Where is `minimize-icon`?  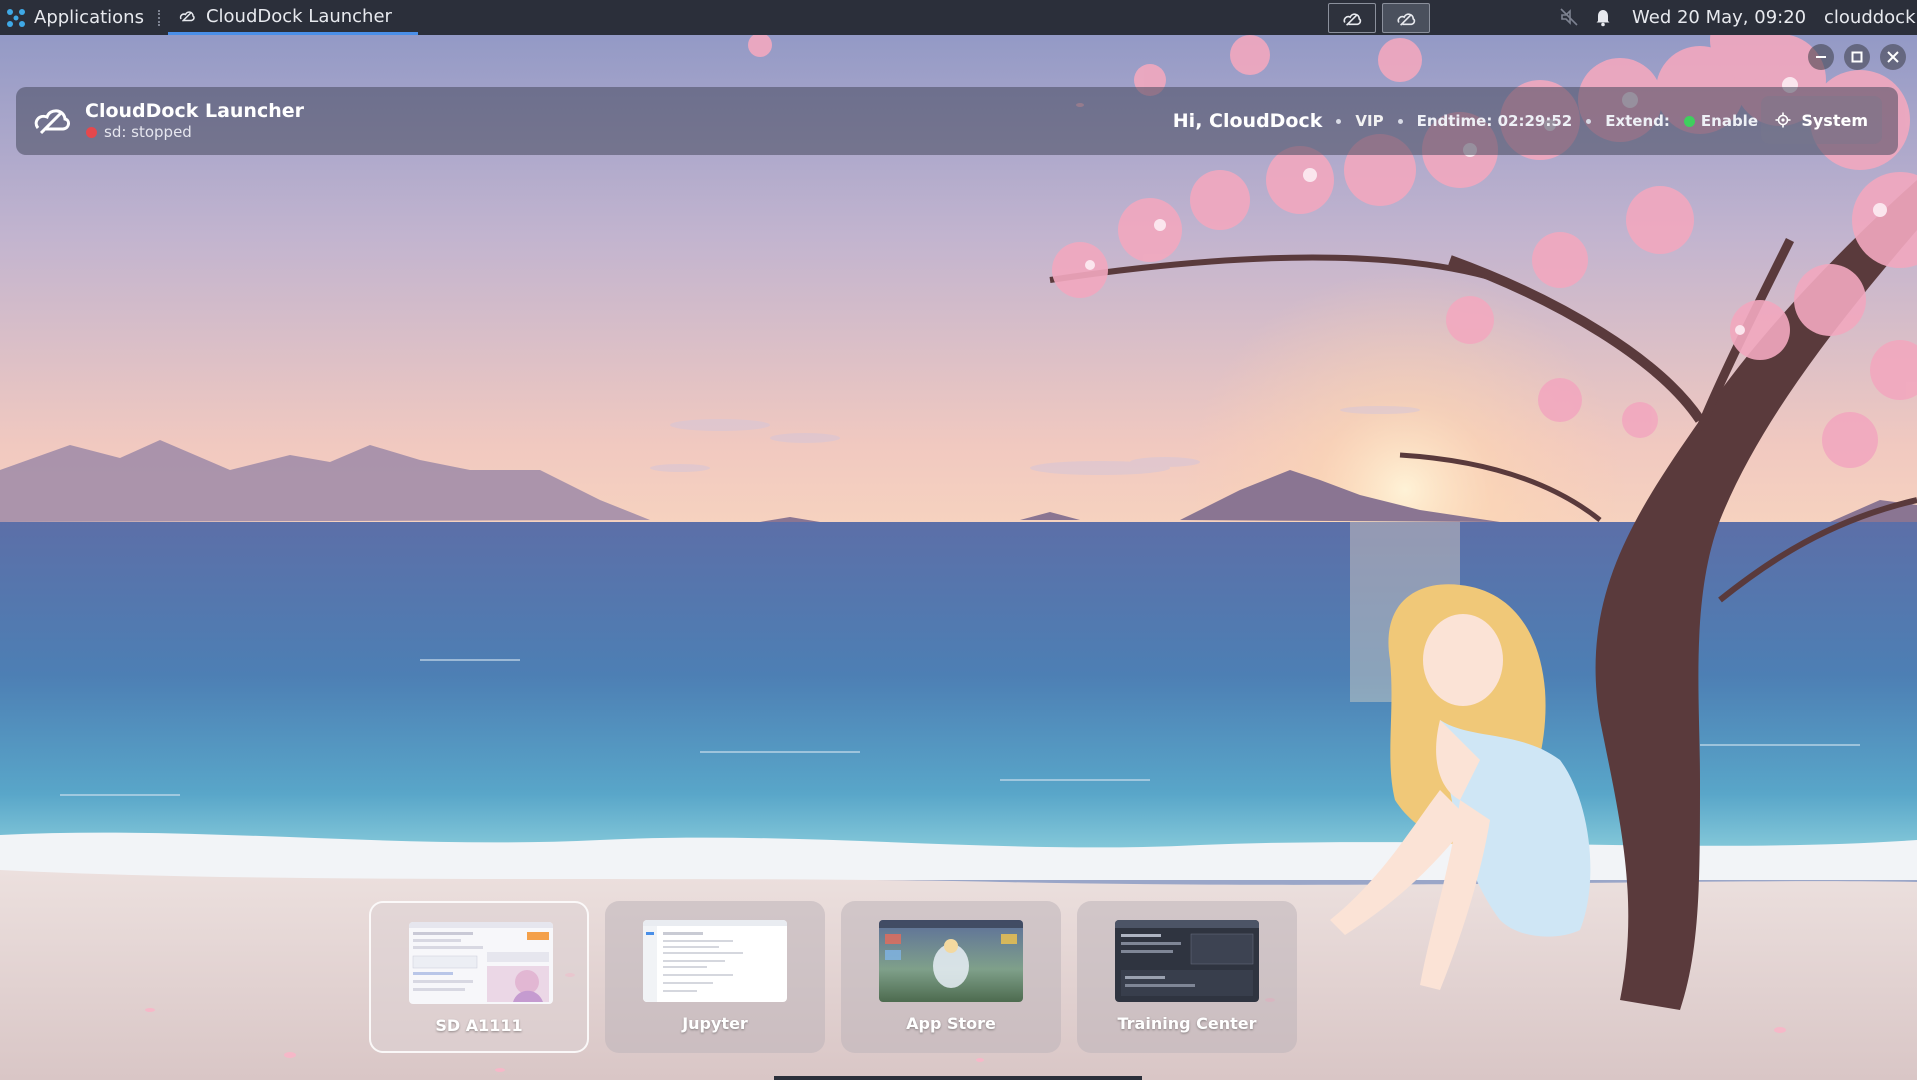
minimize-icon is located at coordinates (1821, 57).